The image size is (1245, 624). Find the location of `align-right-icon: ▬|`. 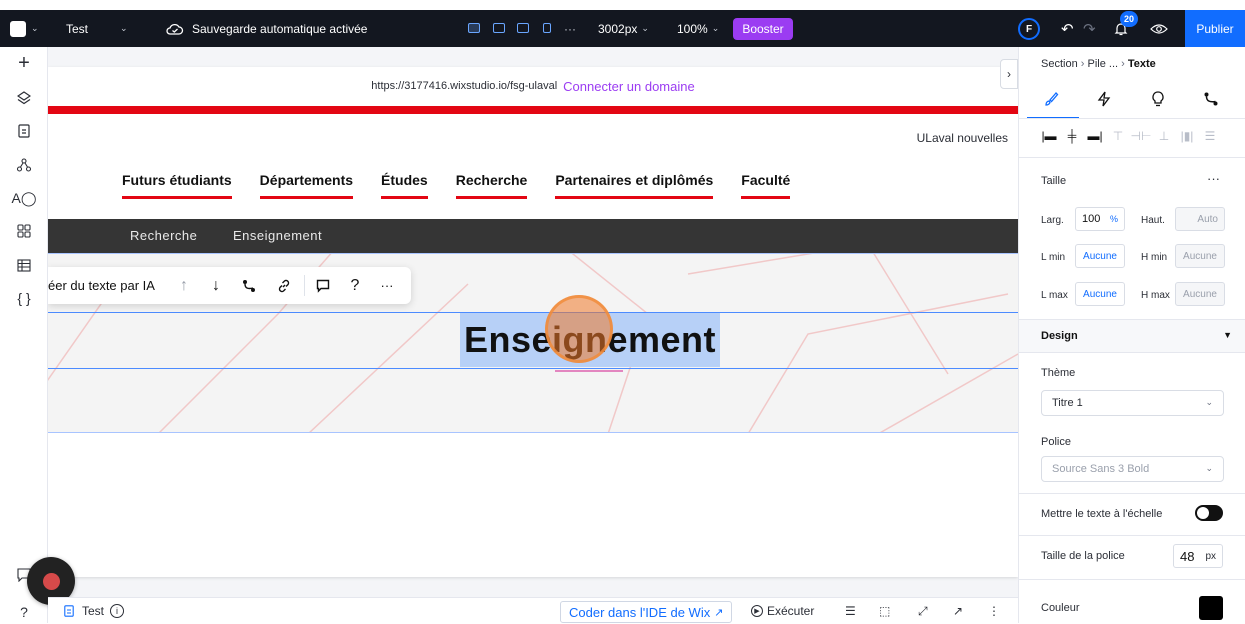

align-right-icon: ▬| is located at coordinates (1095, 136).